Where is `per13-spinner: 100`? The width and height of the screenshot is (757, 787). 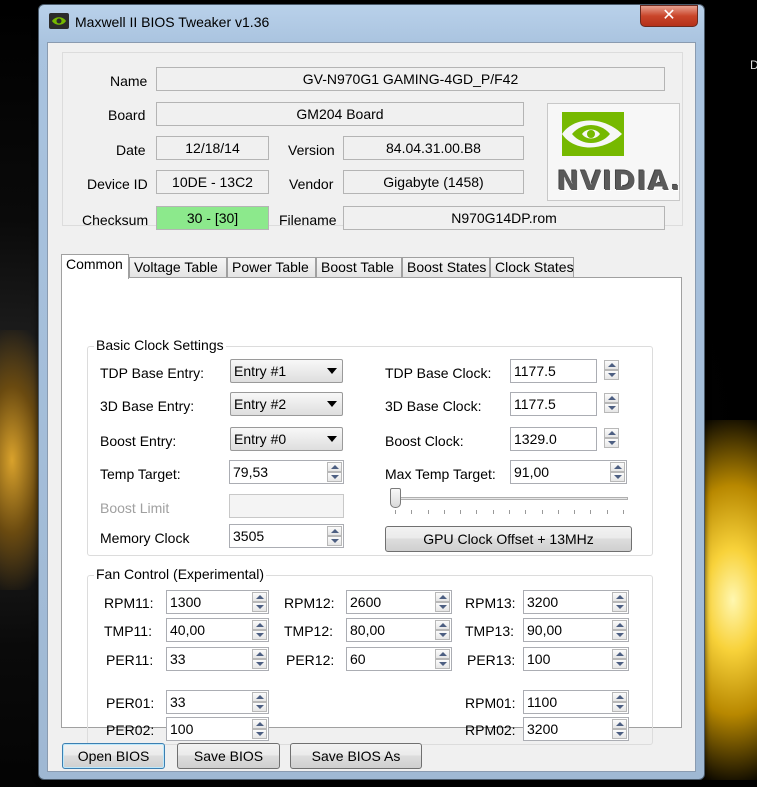 per13-spinner: 100 is located at coordinates (576, 659).